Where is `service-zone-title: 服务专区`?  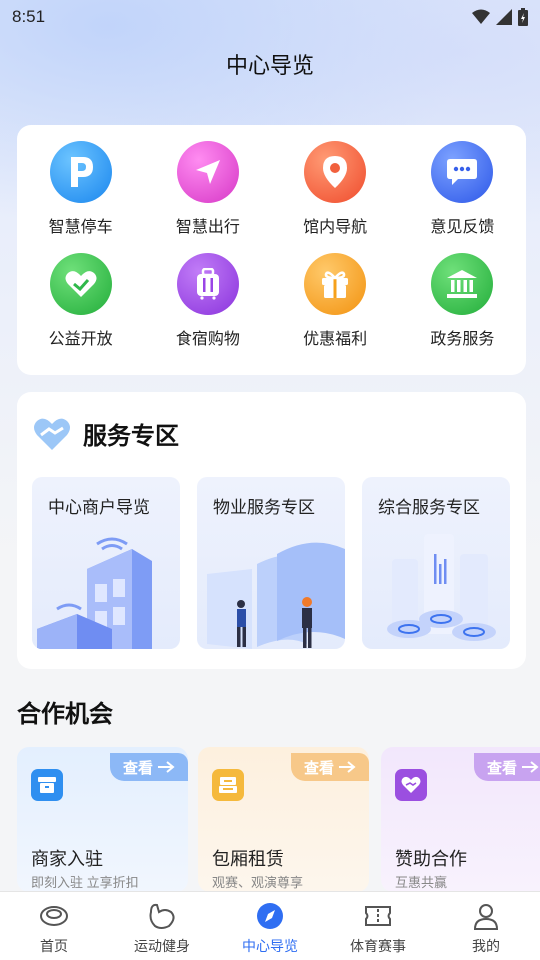 service-zone-title: 服务专区 is located at coordinates (131, 436).